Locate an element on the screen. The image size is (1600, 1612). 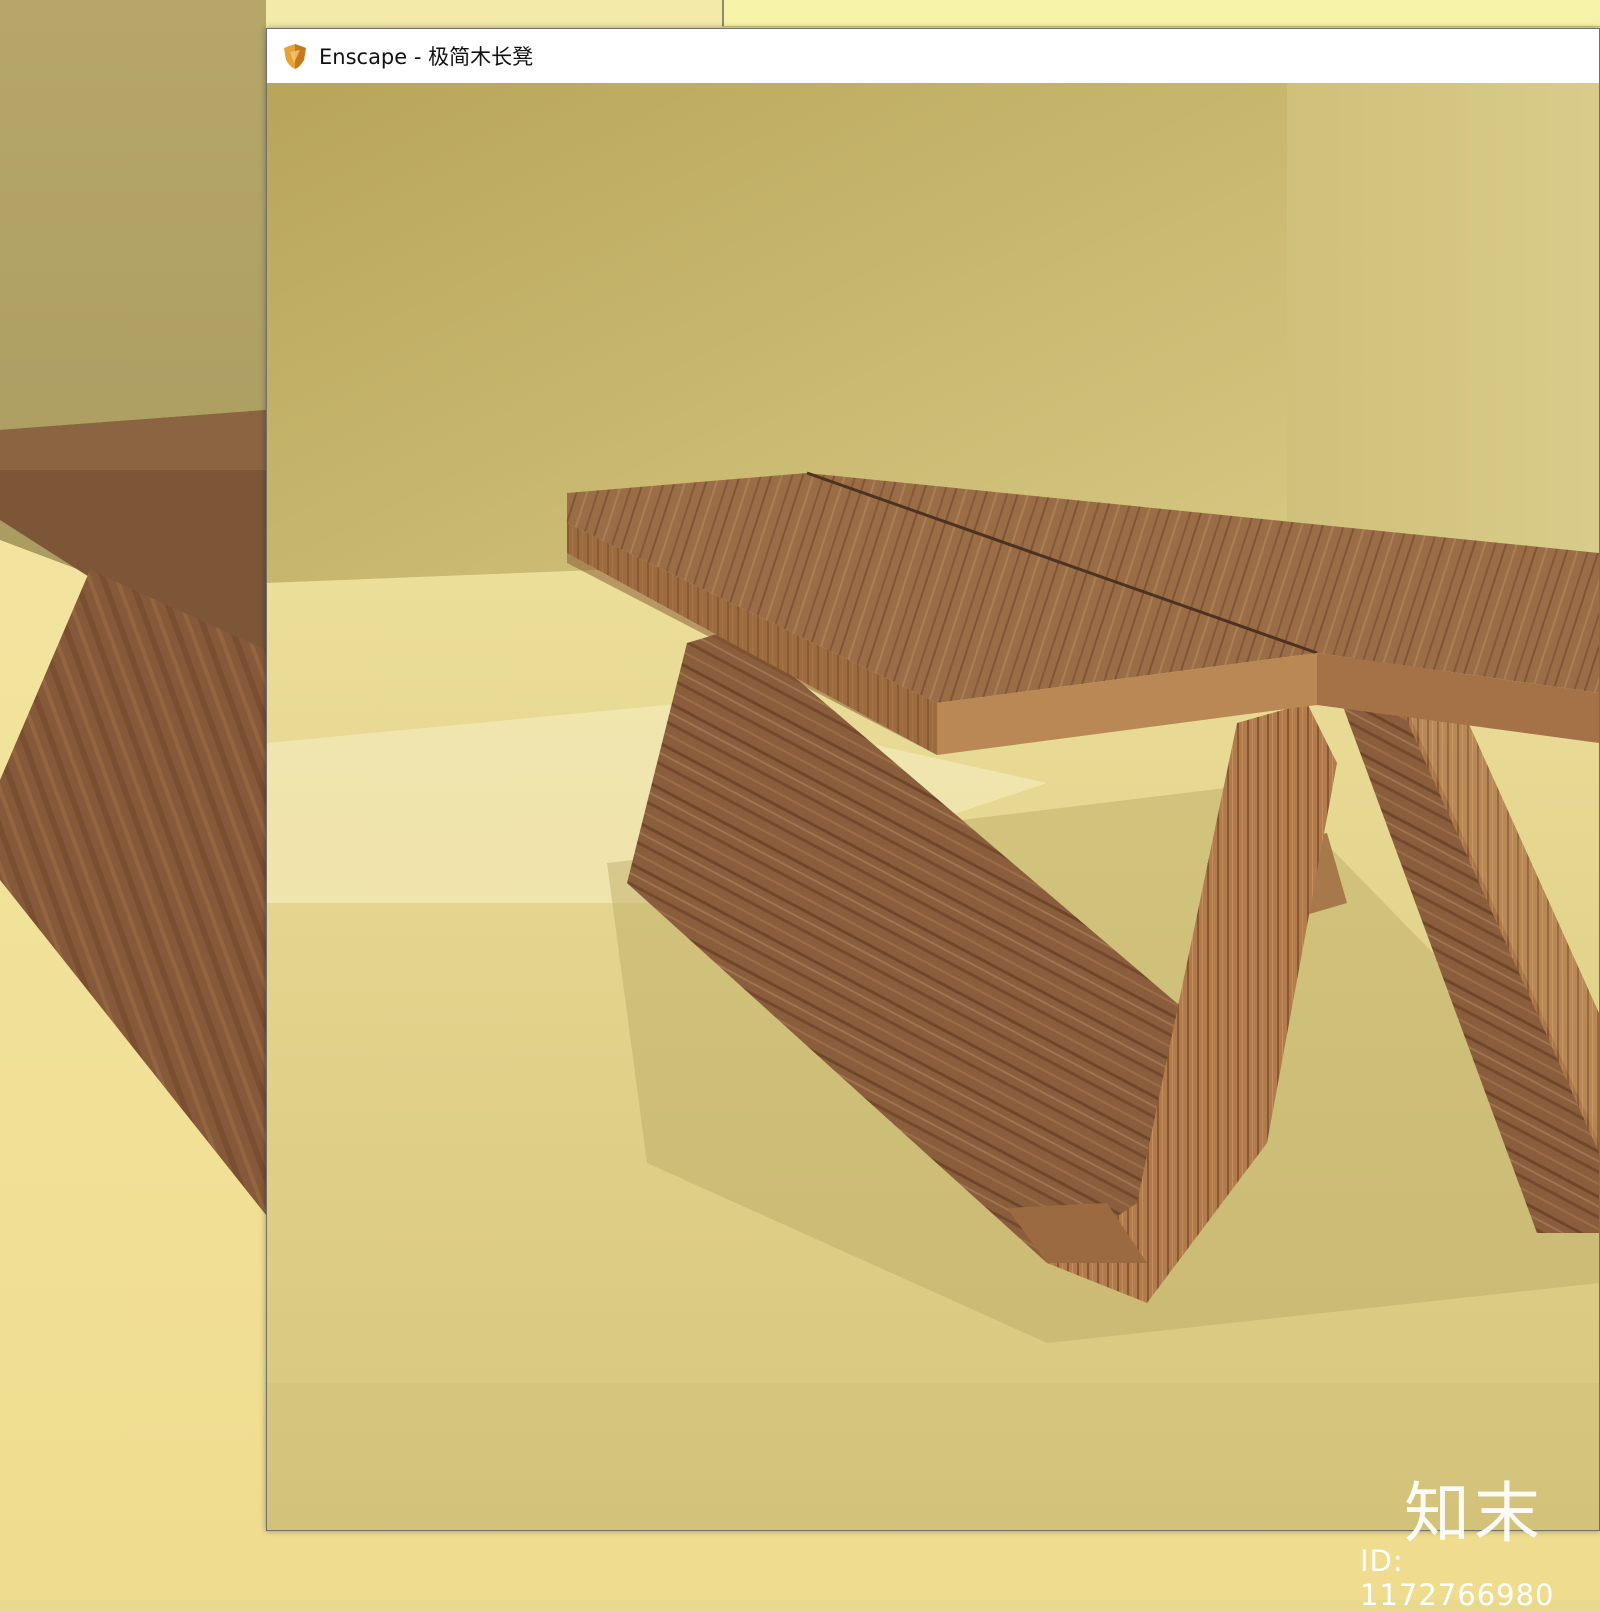
window-title: Enscape - 极简木长凳 is located at coordinates (426, 57).